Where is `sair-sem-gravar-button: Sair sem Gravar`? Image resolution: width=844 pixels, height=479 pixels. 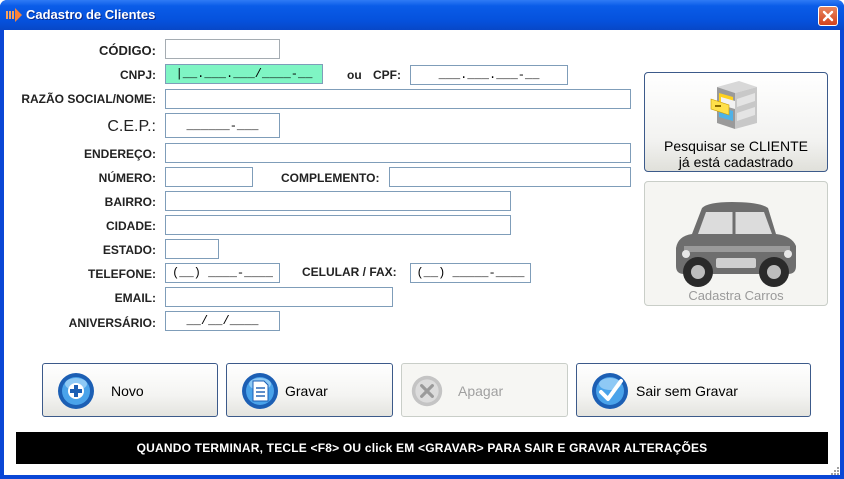 sair-sem-gravar-button: Sair sem Gravar is located at coordinates (693, 390).